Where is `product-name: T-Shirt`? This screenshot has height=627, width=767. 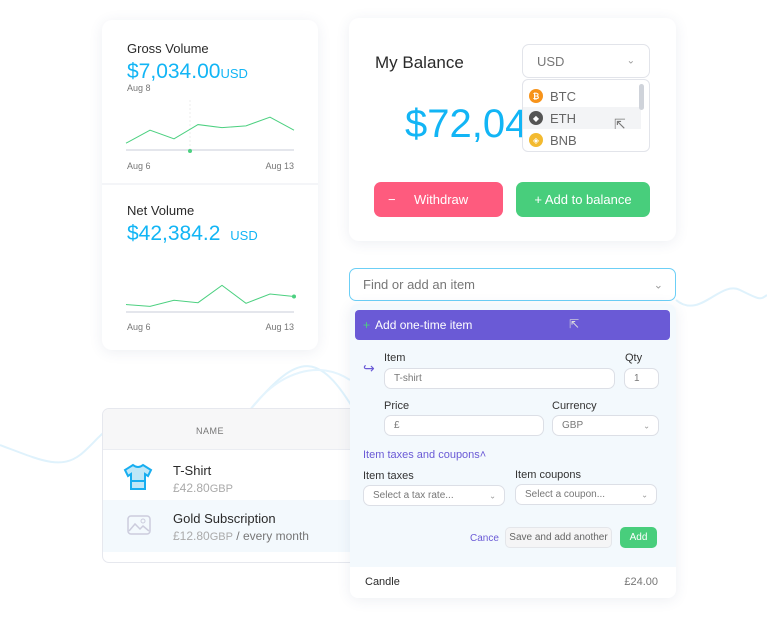
product-name: T-Shirt is located at coordinates (192, 470).